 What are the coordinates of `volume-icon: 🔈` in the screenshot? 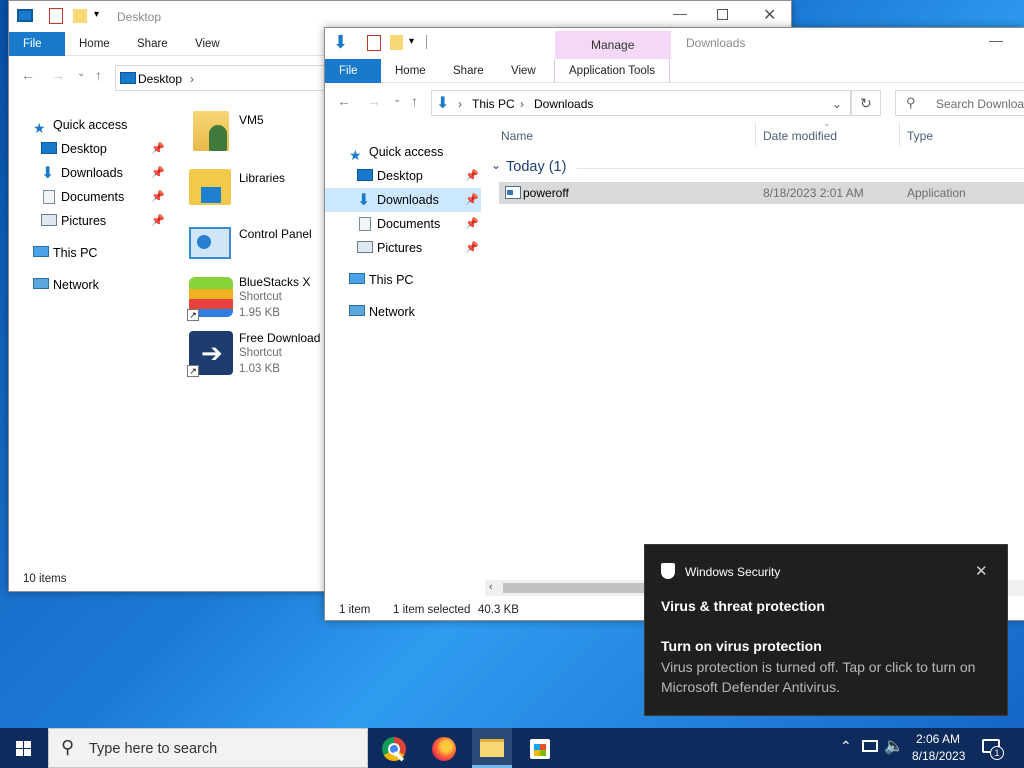 It's located at (894, 746).